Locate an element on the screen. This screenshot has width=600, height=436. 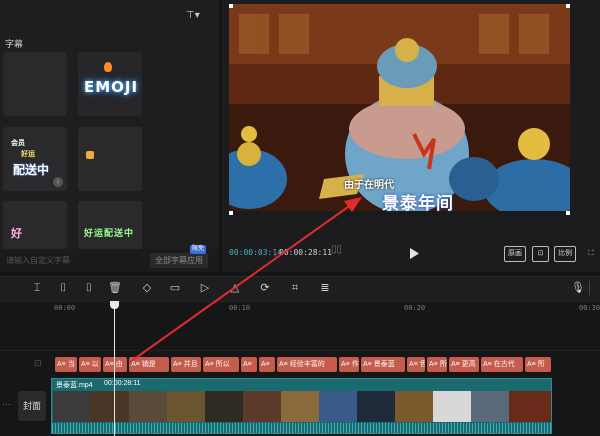
mirror-icon: △ is located at coordinates (235, 288).